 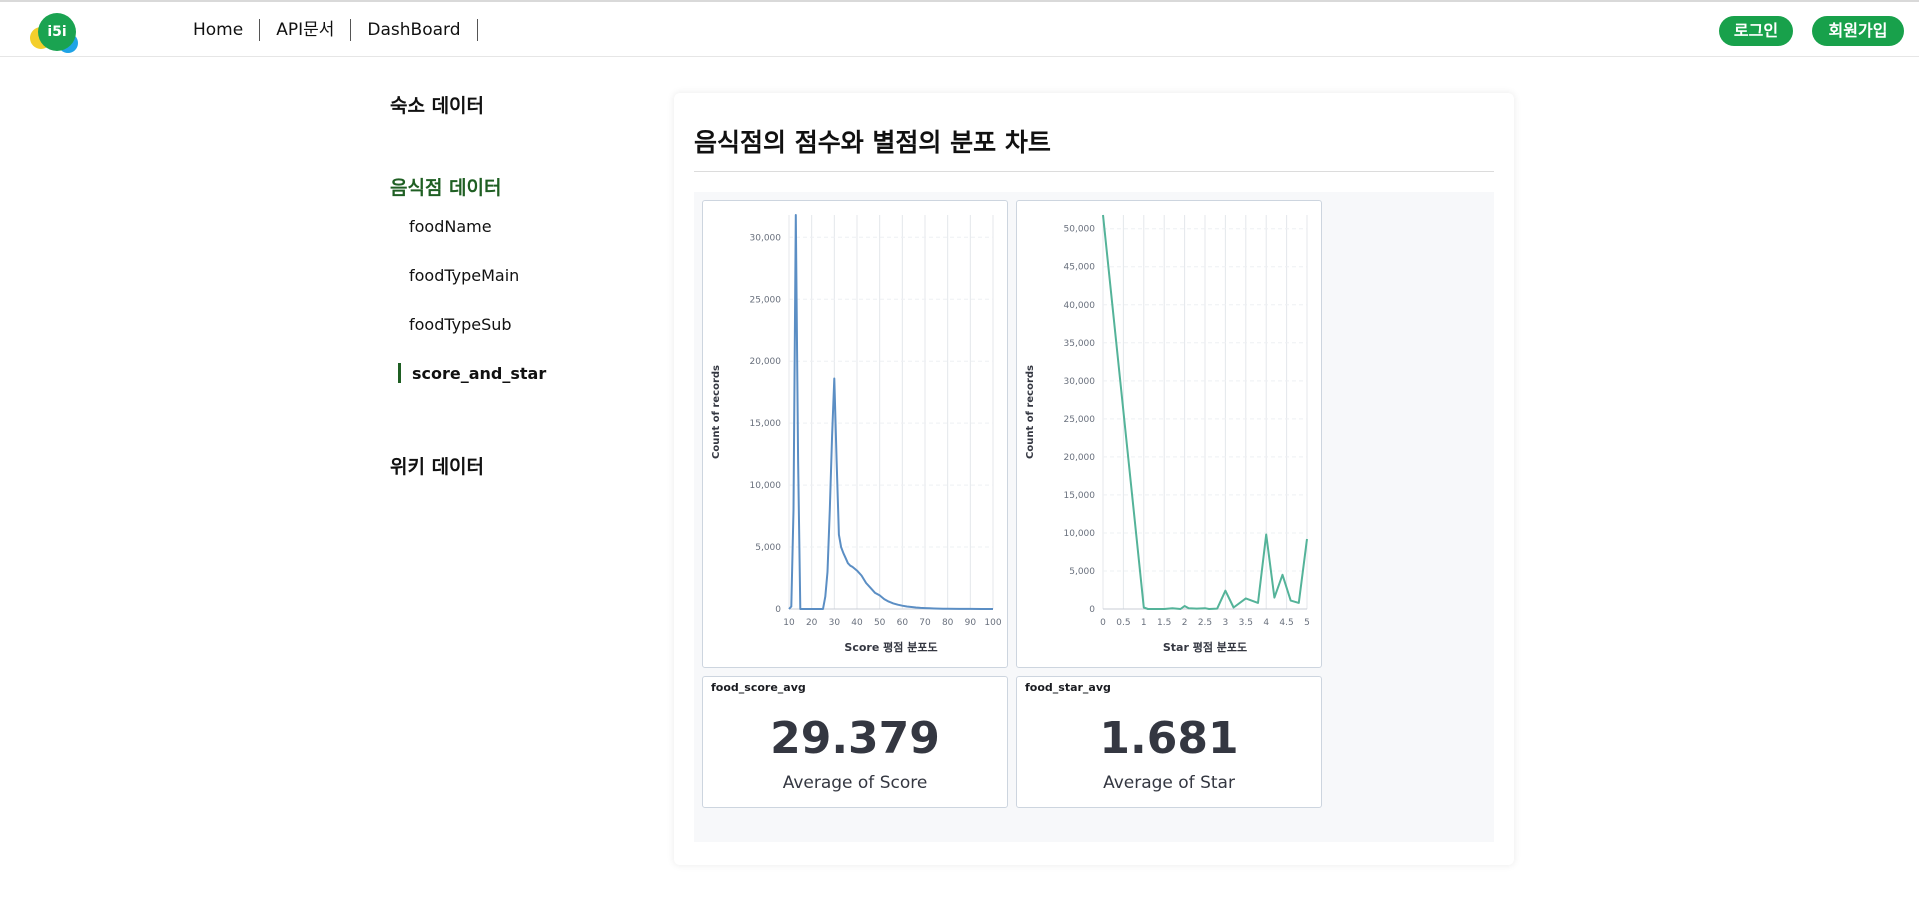 I want to click on x-tick-label: 4, so click(x=1266, y=623).